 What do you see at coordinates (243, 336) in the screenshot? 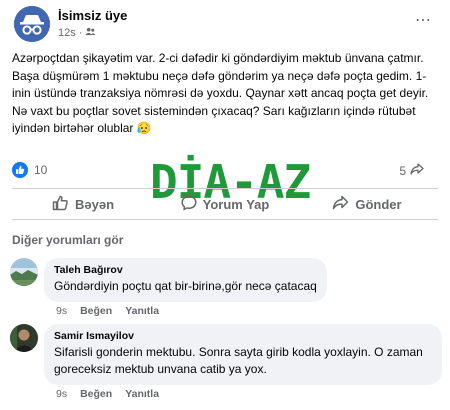
I see `commenter-name: Samir Ismayilov` at bounding box center [243, 336].